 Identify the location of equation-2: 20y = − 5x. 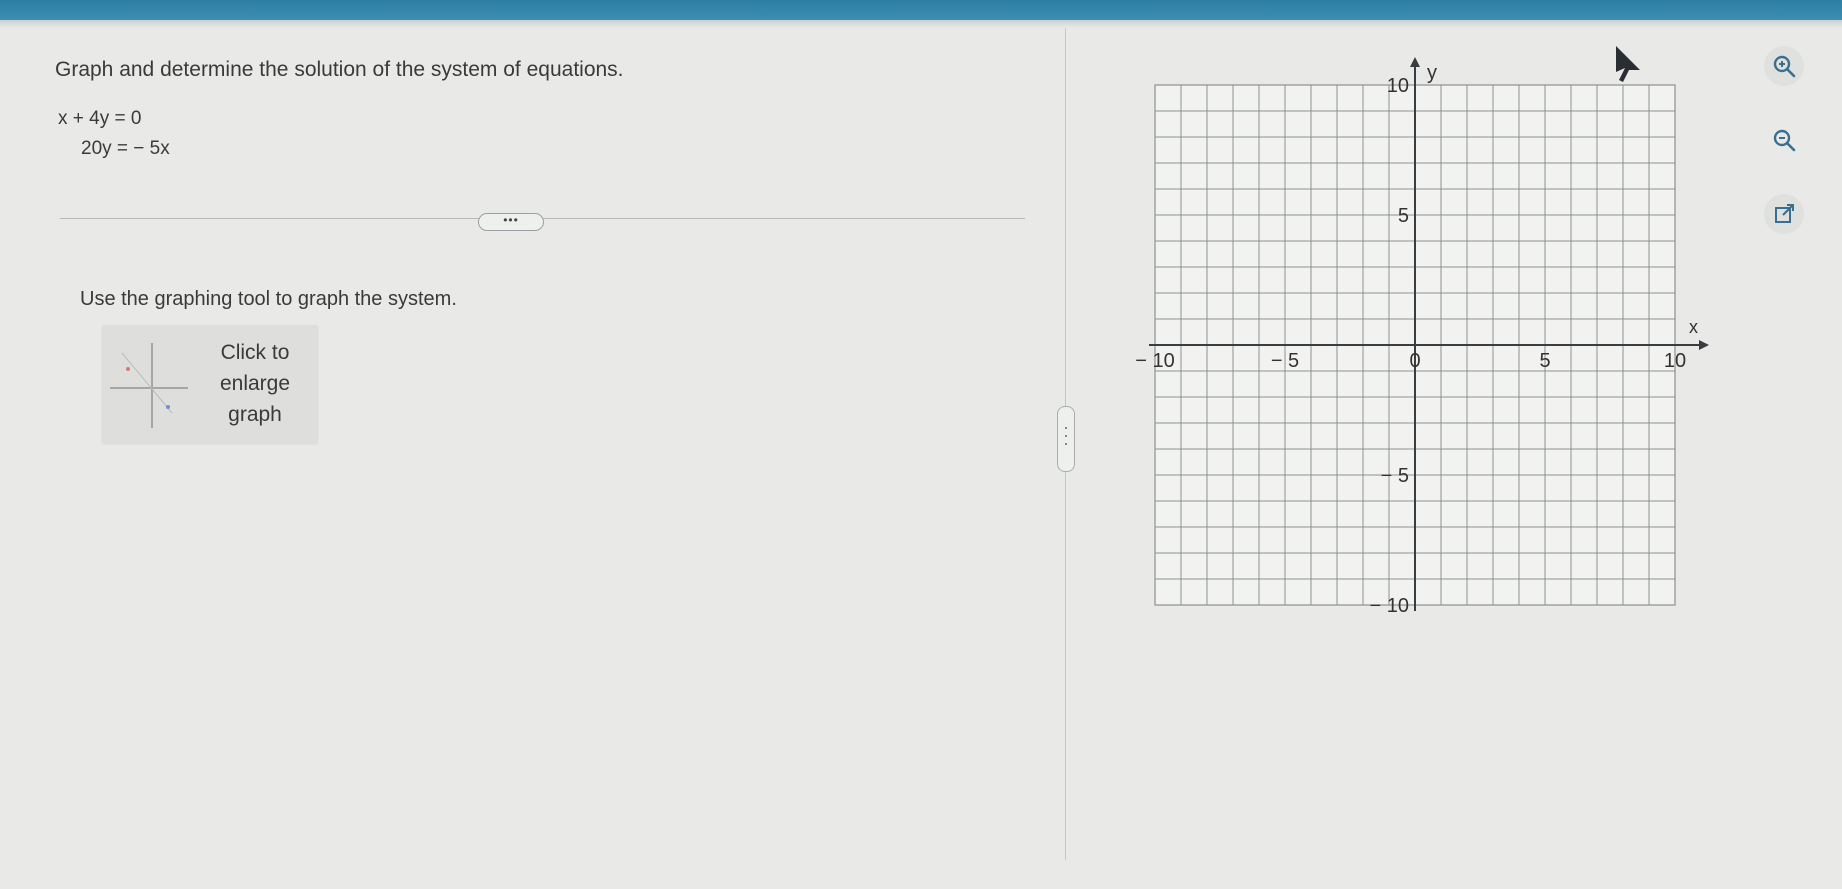
(125, 148).